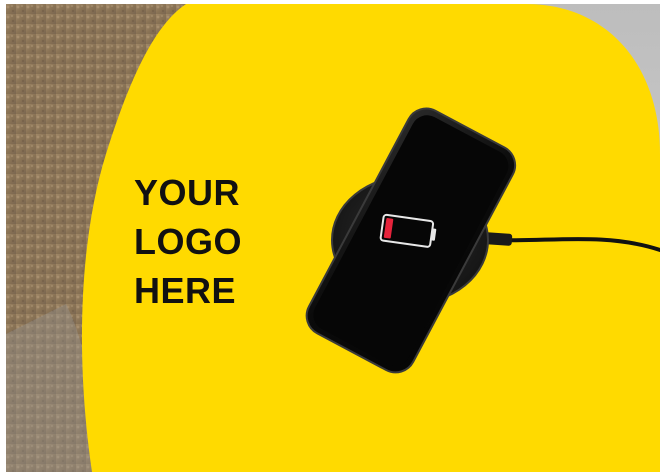 This screenshot has width=660, height=472. I want to click on frame-top, so click(330, 2).